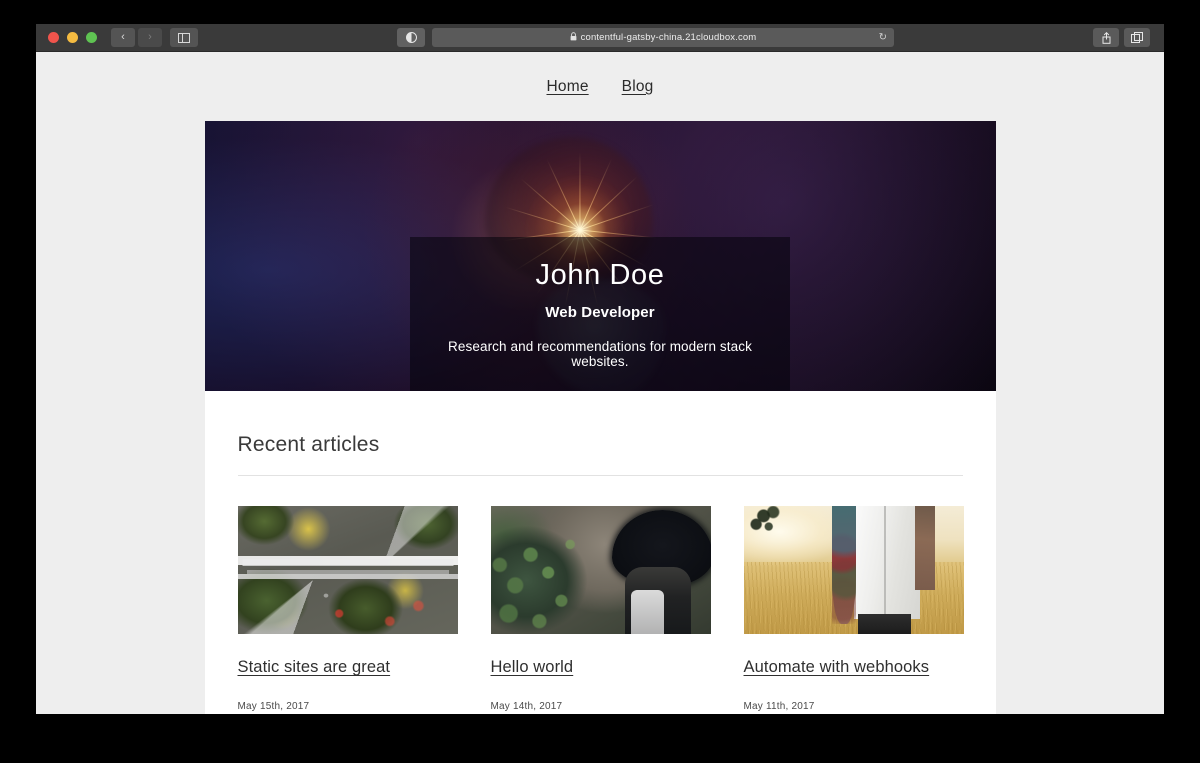 The height and width of the screenshot is (763, 1200). What do you see at coordinates (600, 475) in the screenshot?
I see `section-divider` at bounding box center [600, 475].